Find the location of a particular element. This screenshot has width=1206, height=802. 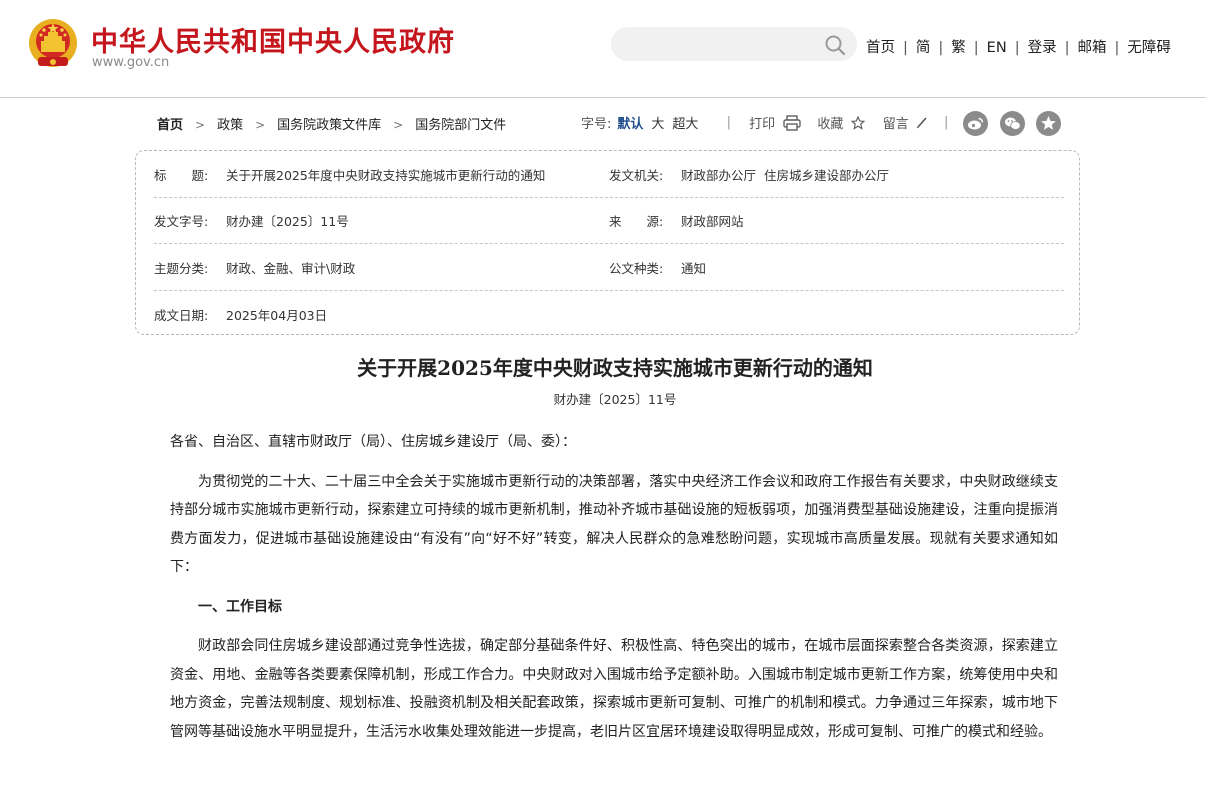

site-url: www.gov.cn is located at coordinates (130, 62).